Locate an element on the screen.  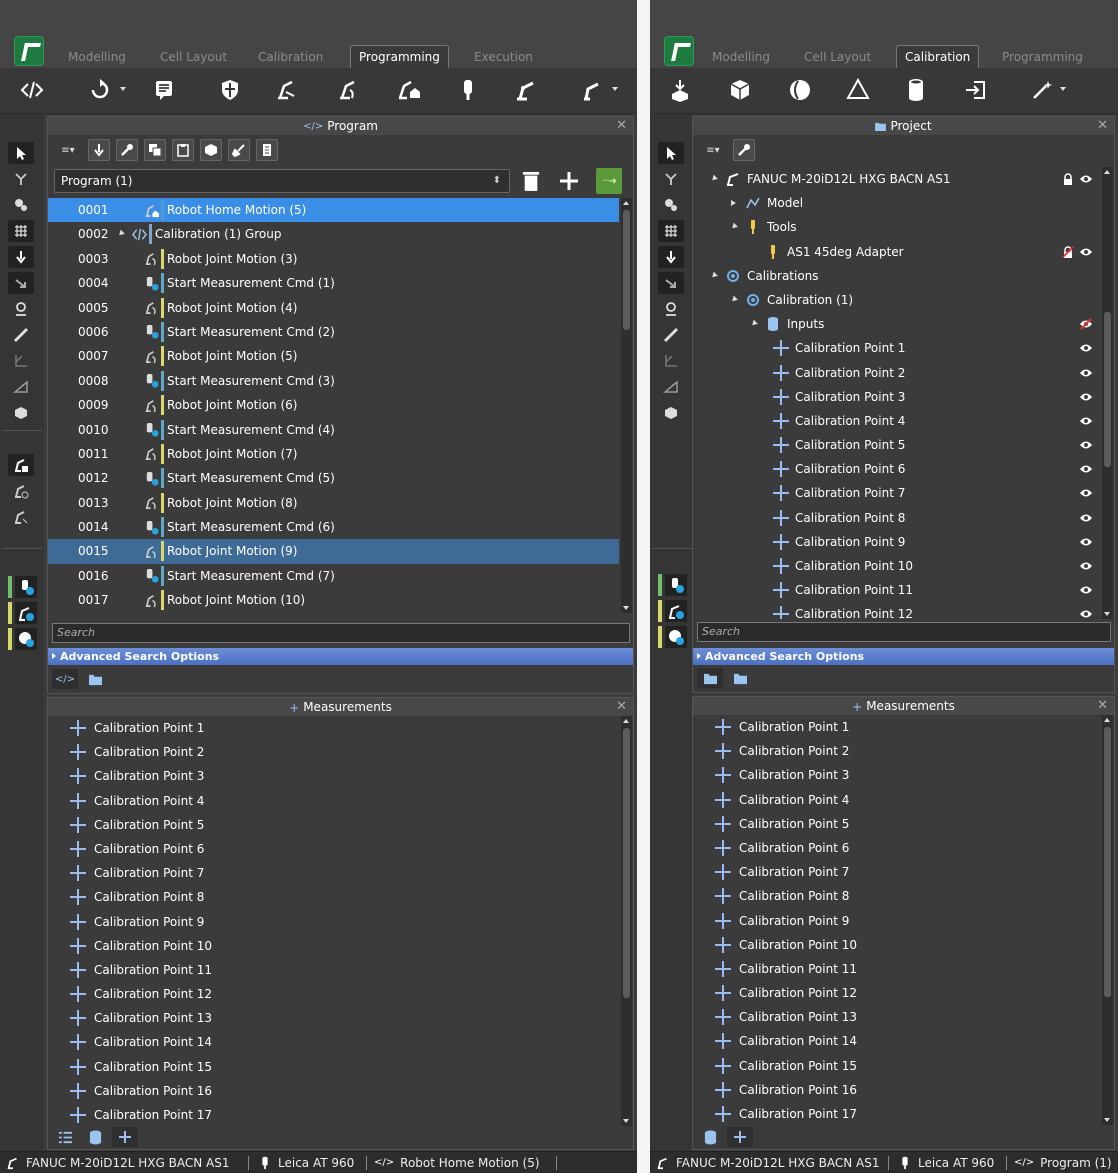
jog-tool-icon is located at coordinates (21, 283).